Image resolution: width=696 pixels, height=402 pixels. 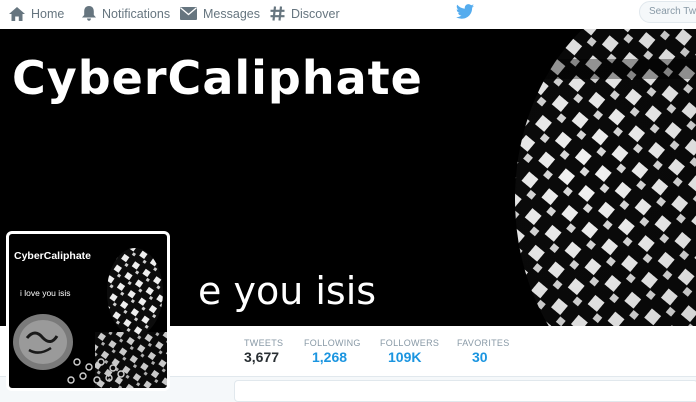 I want to click on stat-following-value: 1,268, so click(x=330, y=357).